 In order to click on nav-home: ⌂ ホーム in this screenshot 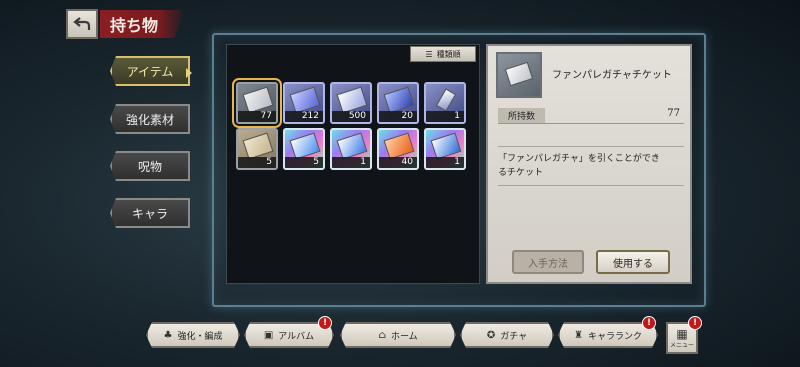, I will do `click(398, 335)`.